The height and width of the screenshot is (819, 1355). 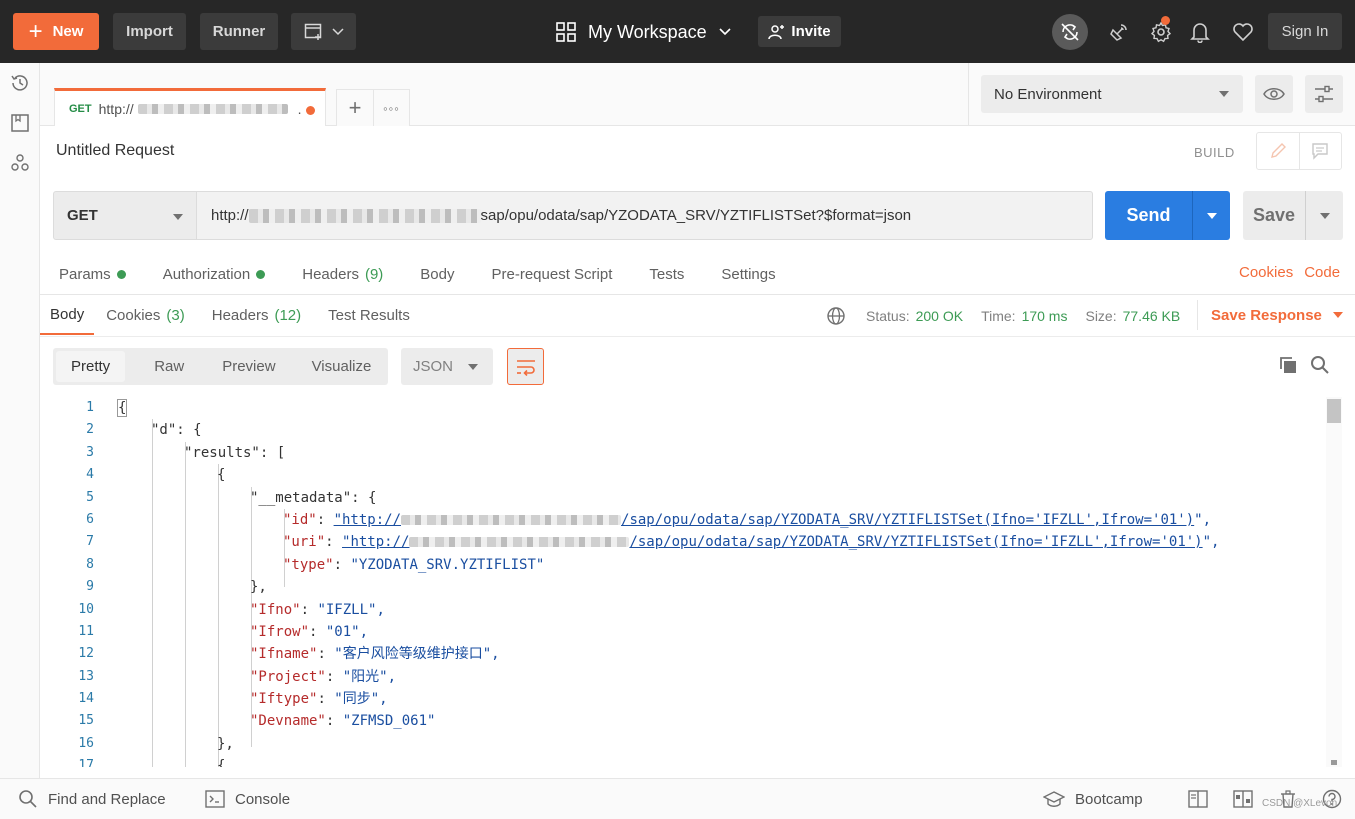 I want to click on code-line: 3 "results": [, so click(x=186, y=452).